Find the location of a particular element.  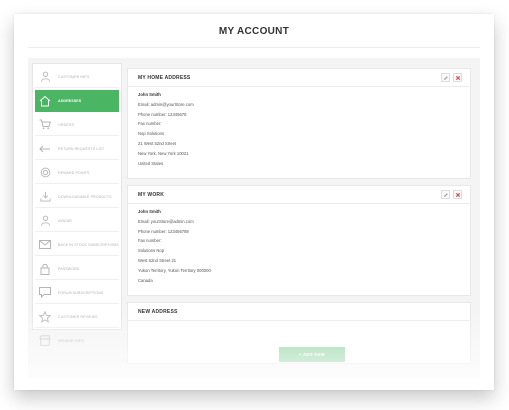

add-new-address-button: + ADD NEW is located at coordinates (312, 354).